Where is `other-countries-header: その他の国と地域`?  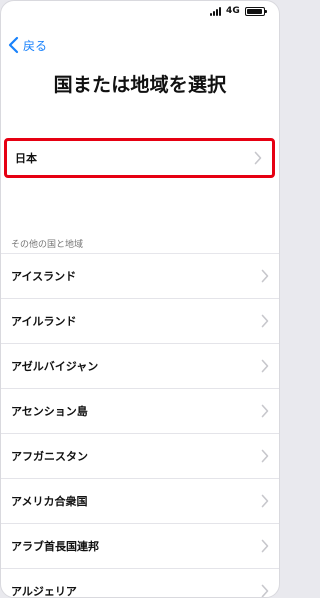
other-countries-header: その他の国と地域 is located at coordinates (47, 245).